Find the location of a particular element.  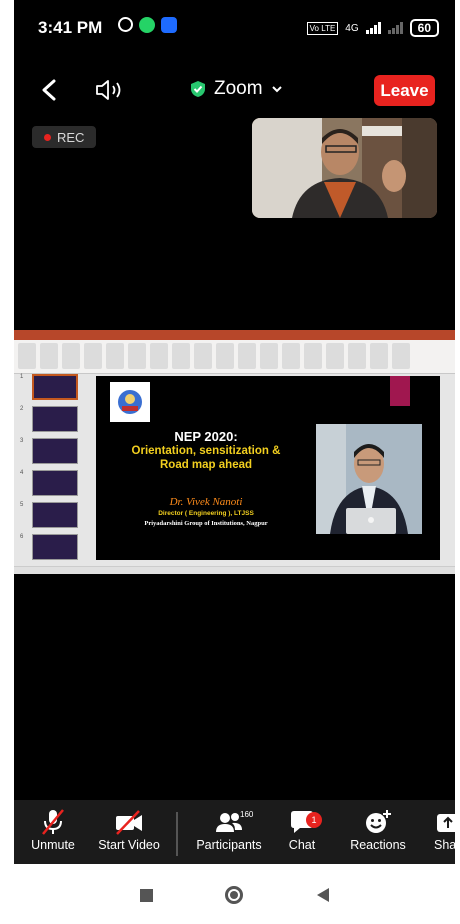

institution-logo is located at coordinates (130, 402).